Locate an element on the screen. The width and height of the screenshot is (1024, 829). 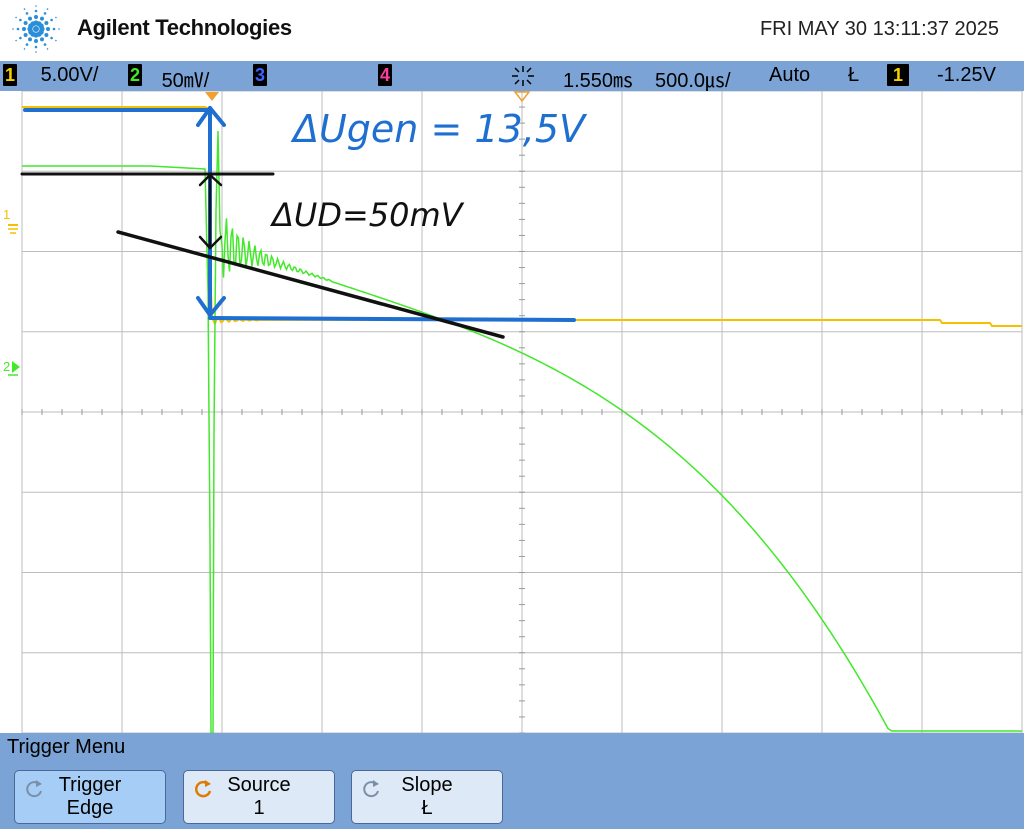
softkey-value: Edge is located at coordinates (90, 808).